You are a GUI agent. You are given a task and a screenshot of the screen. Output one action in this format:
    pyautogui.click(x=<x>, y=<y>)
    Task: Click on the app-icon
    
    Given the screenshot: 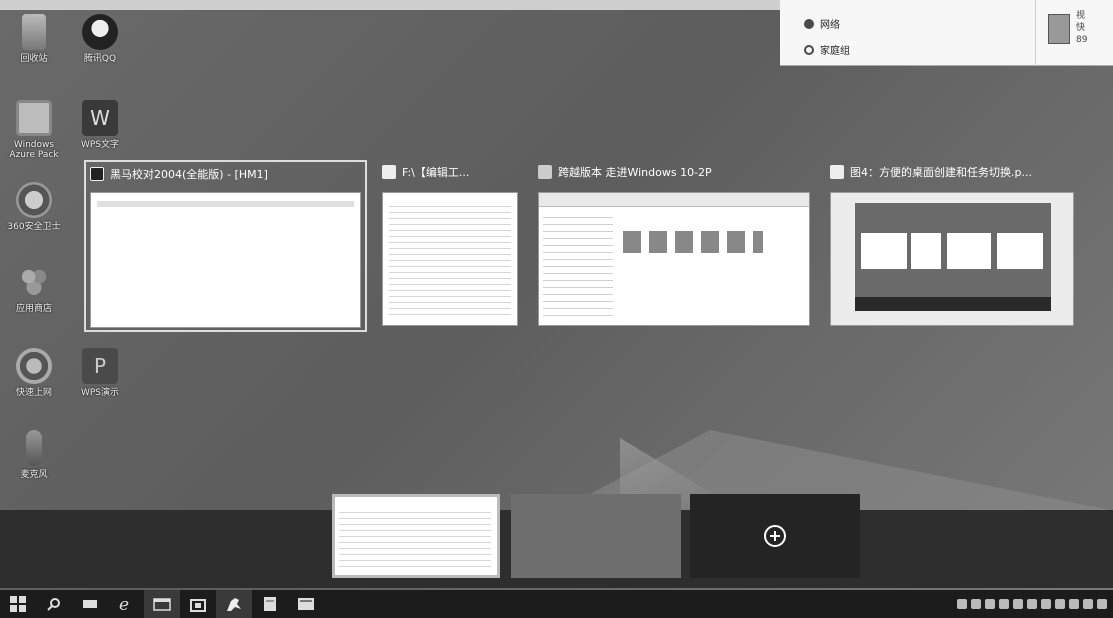 What is the action you would take?
    pyautogui.click(x=34, y=118)
    